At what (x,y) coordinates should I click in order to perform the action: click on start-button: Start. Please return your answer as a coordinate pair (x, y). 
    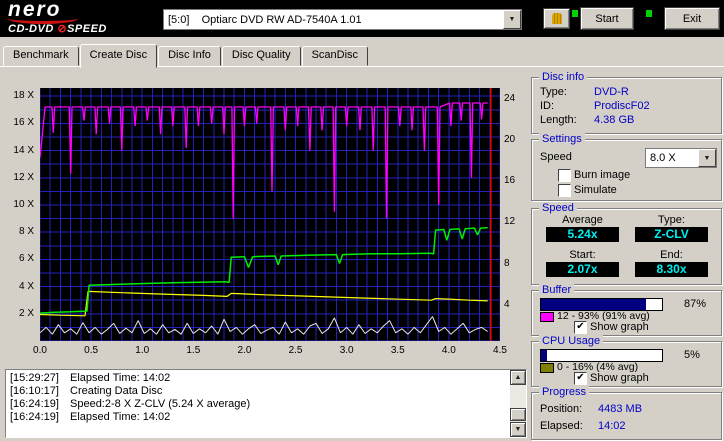
    Looking at the image, I should click on (607, 18).